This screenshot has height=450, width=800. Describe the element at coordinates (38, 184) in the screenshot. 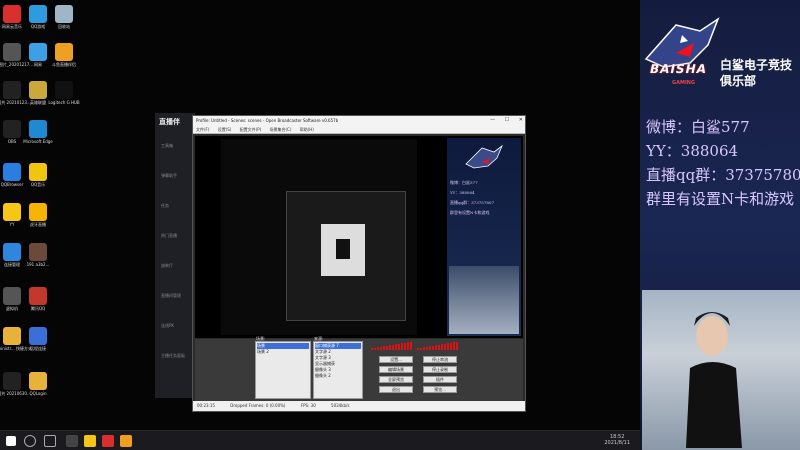

I see `desktop-icon-label: QQ音乐` at that location.